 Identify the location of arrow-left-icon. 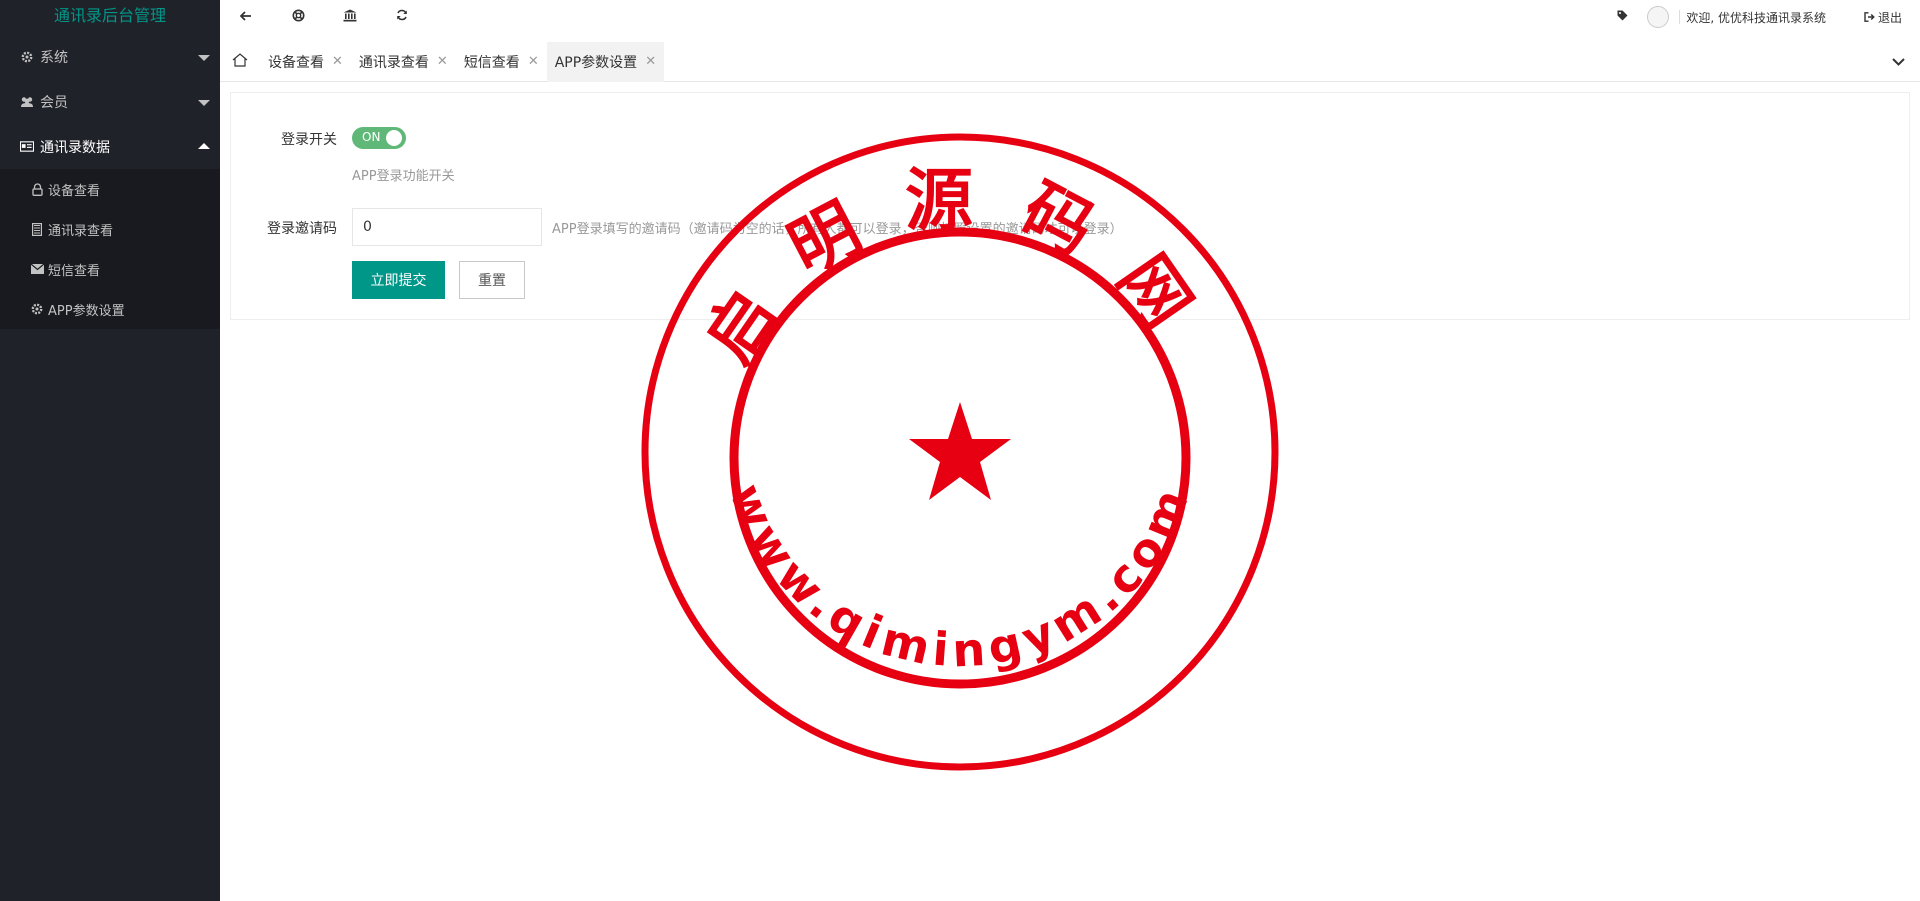
(245, 17).